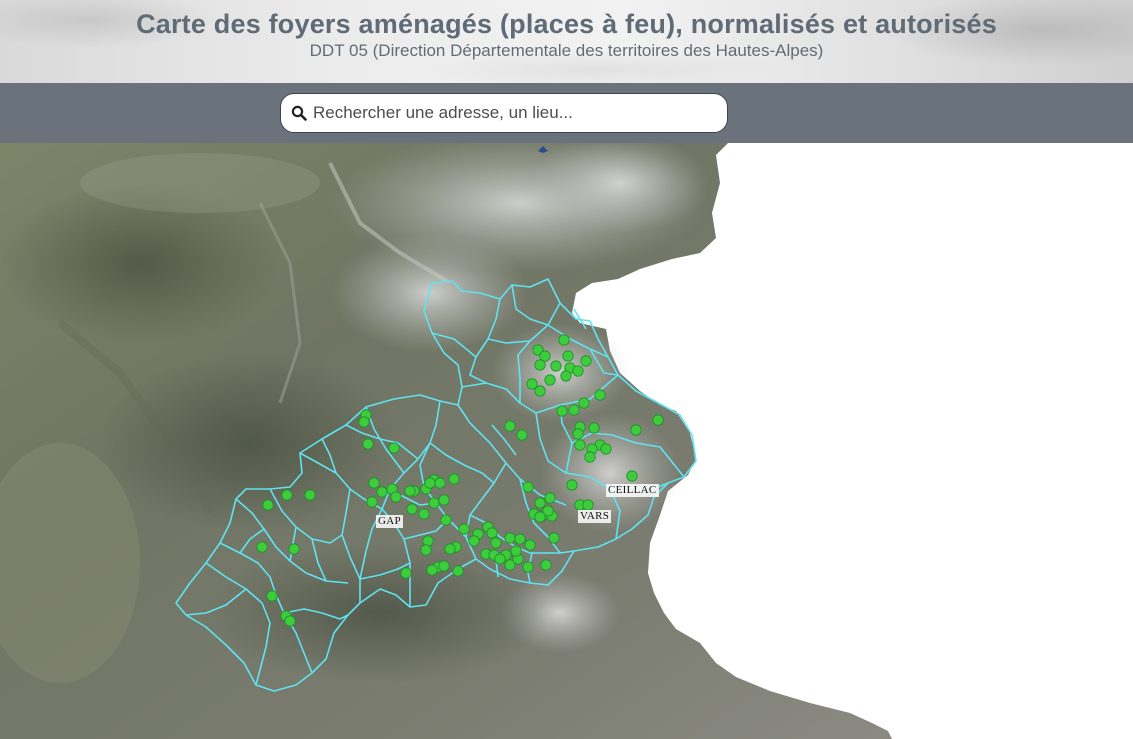  Describe the element at coordinates (595, 516) in the screenshot. I see `map-label-vars: VARS` at that location.